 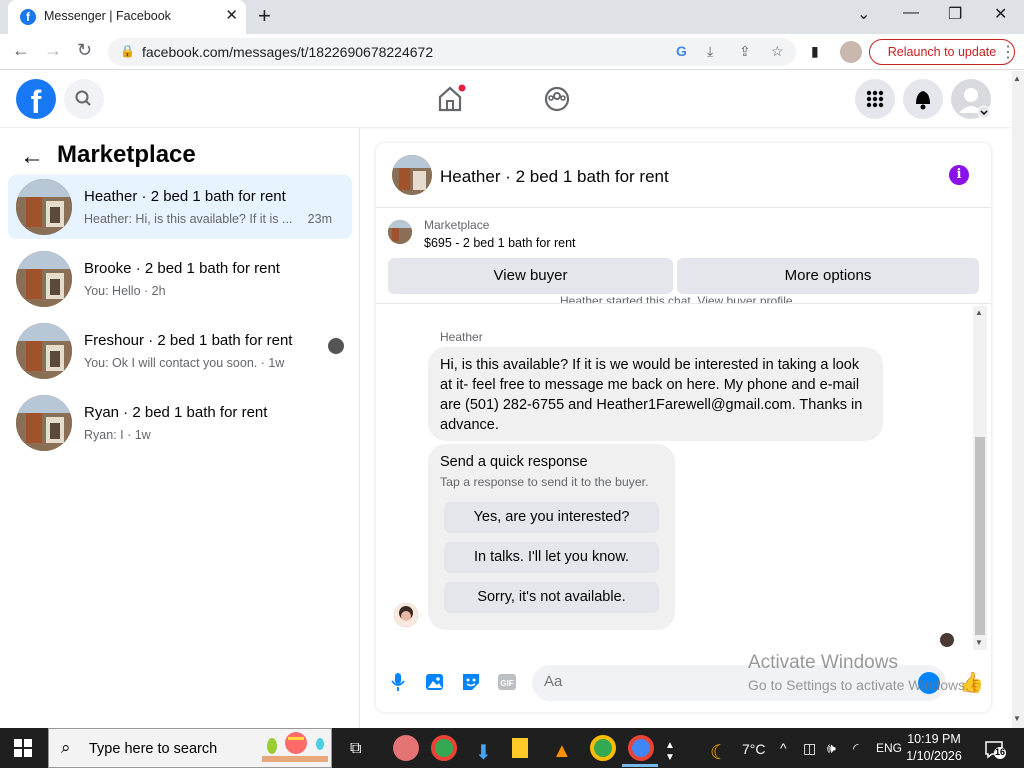 What do you see at coordinates (959, 175) in the screenshot?
I see `info-icon: i` at bounding box center [959, 175].